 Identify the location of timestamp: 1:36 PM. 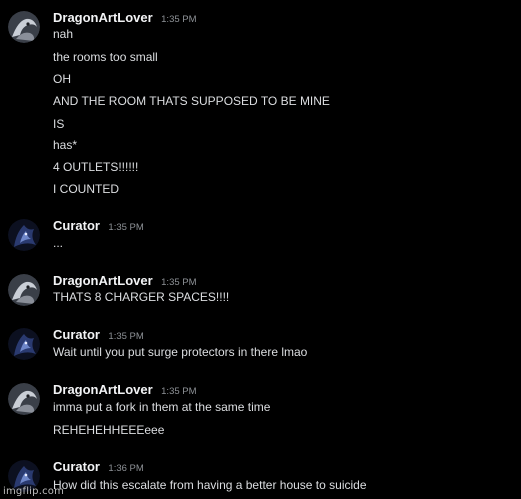
(126, 468).